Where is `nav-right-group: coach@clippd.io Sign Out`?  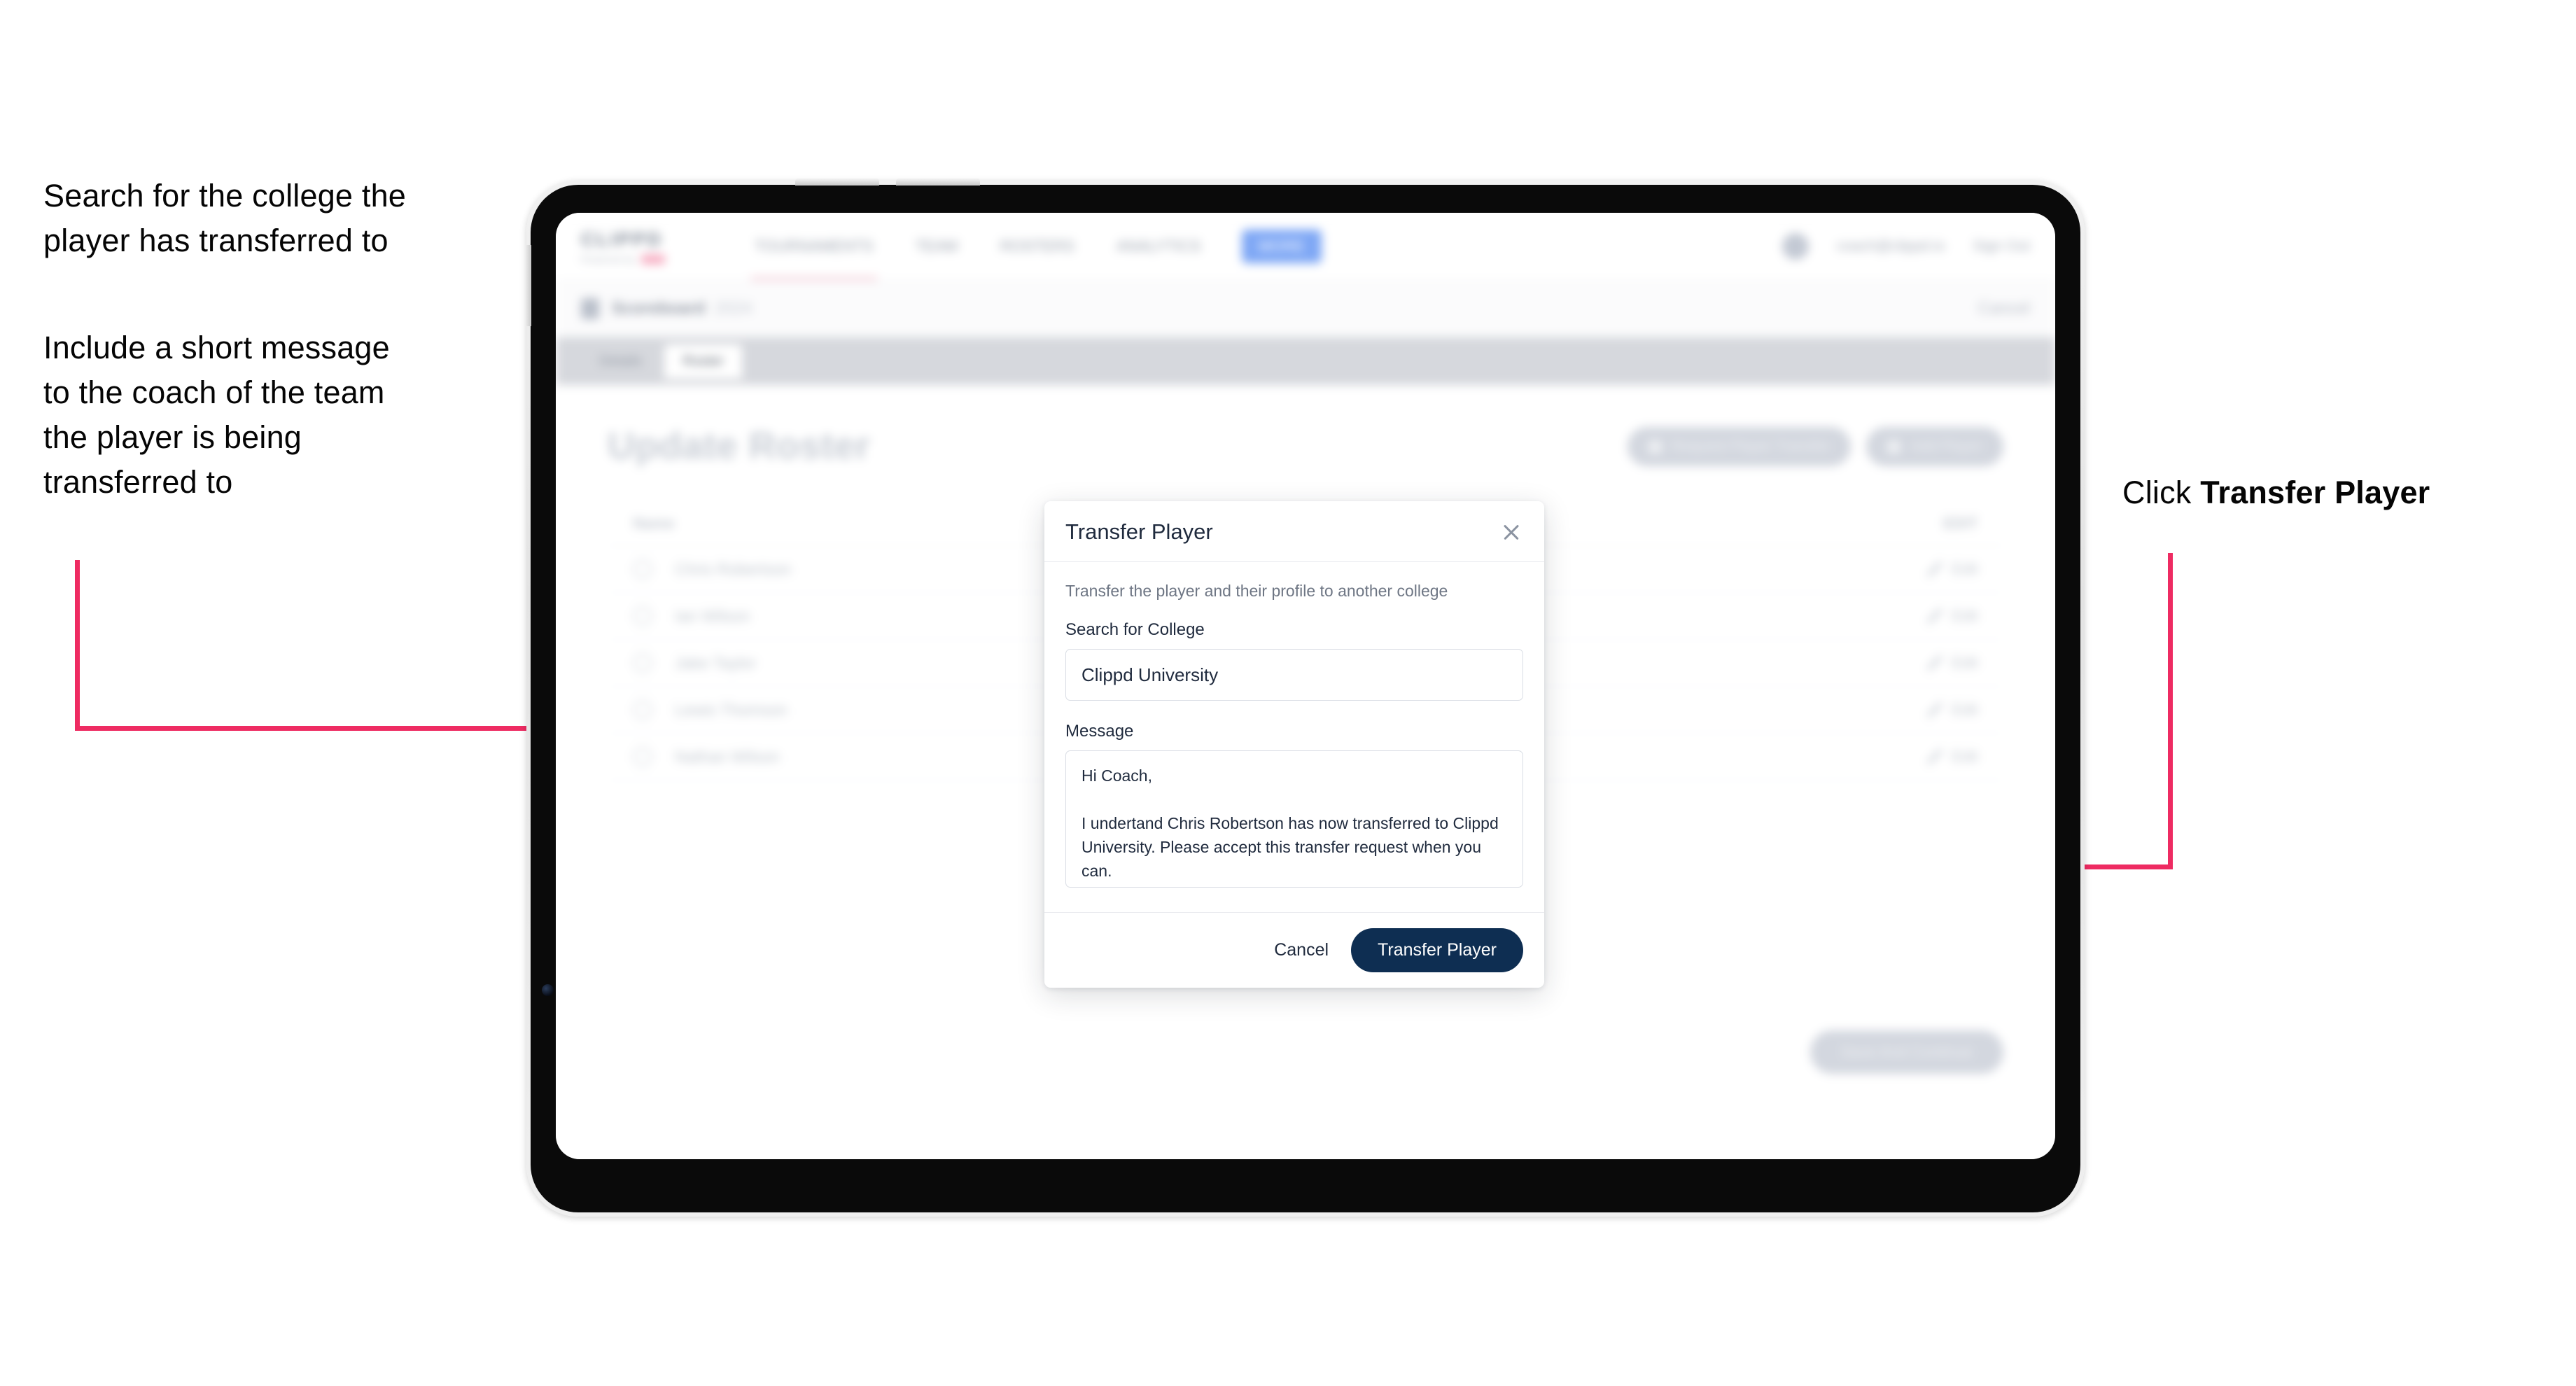
nav-right-group: coach@clippd.io Sign Out is located at coordinates (1906, 246).